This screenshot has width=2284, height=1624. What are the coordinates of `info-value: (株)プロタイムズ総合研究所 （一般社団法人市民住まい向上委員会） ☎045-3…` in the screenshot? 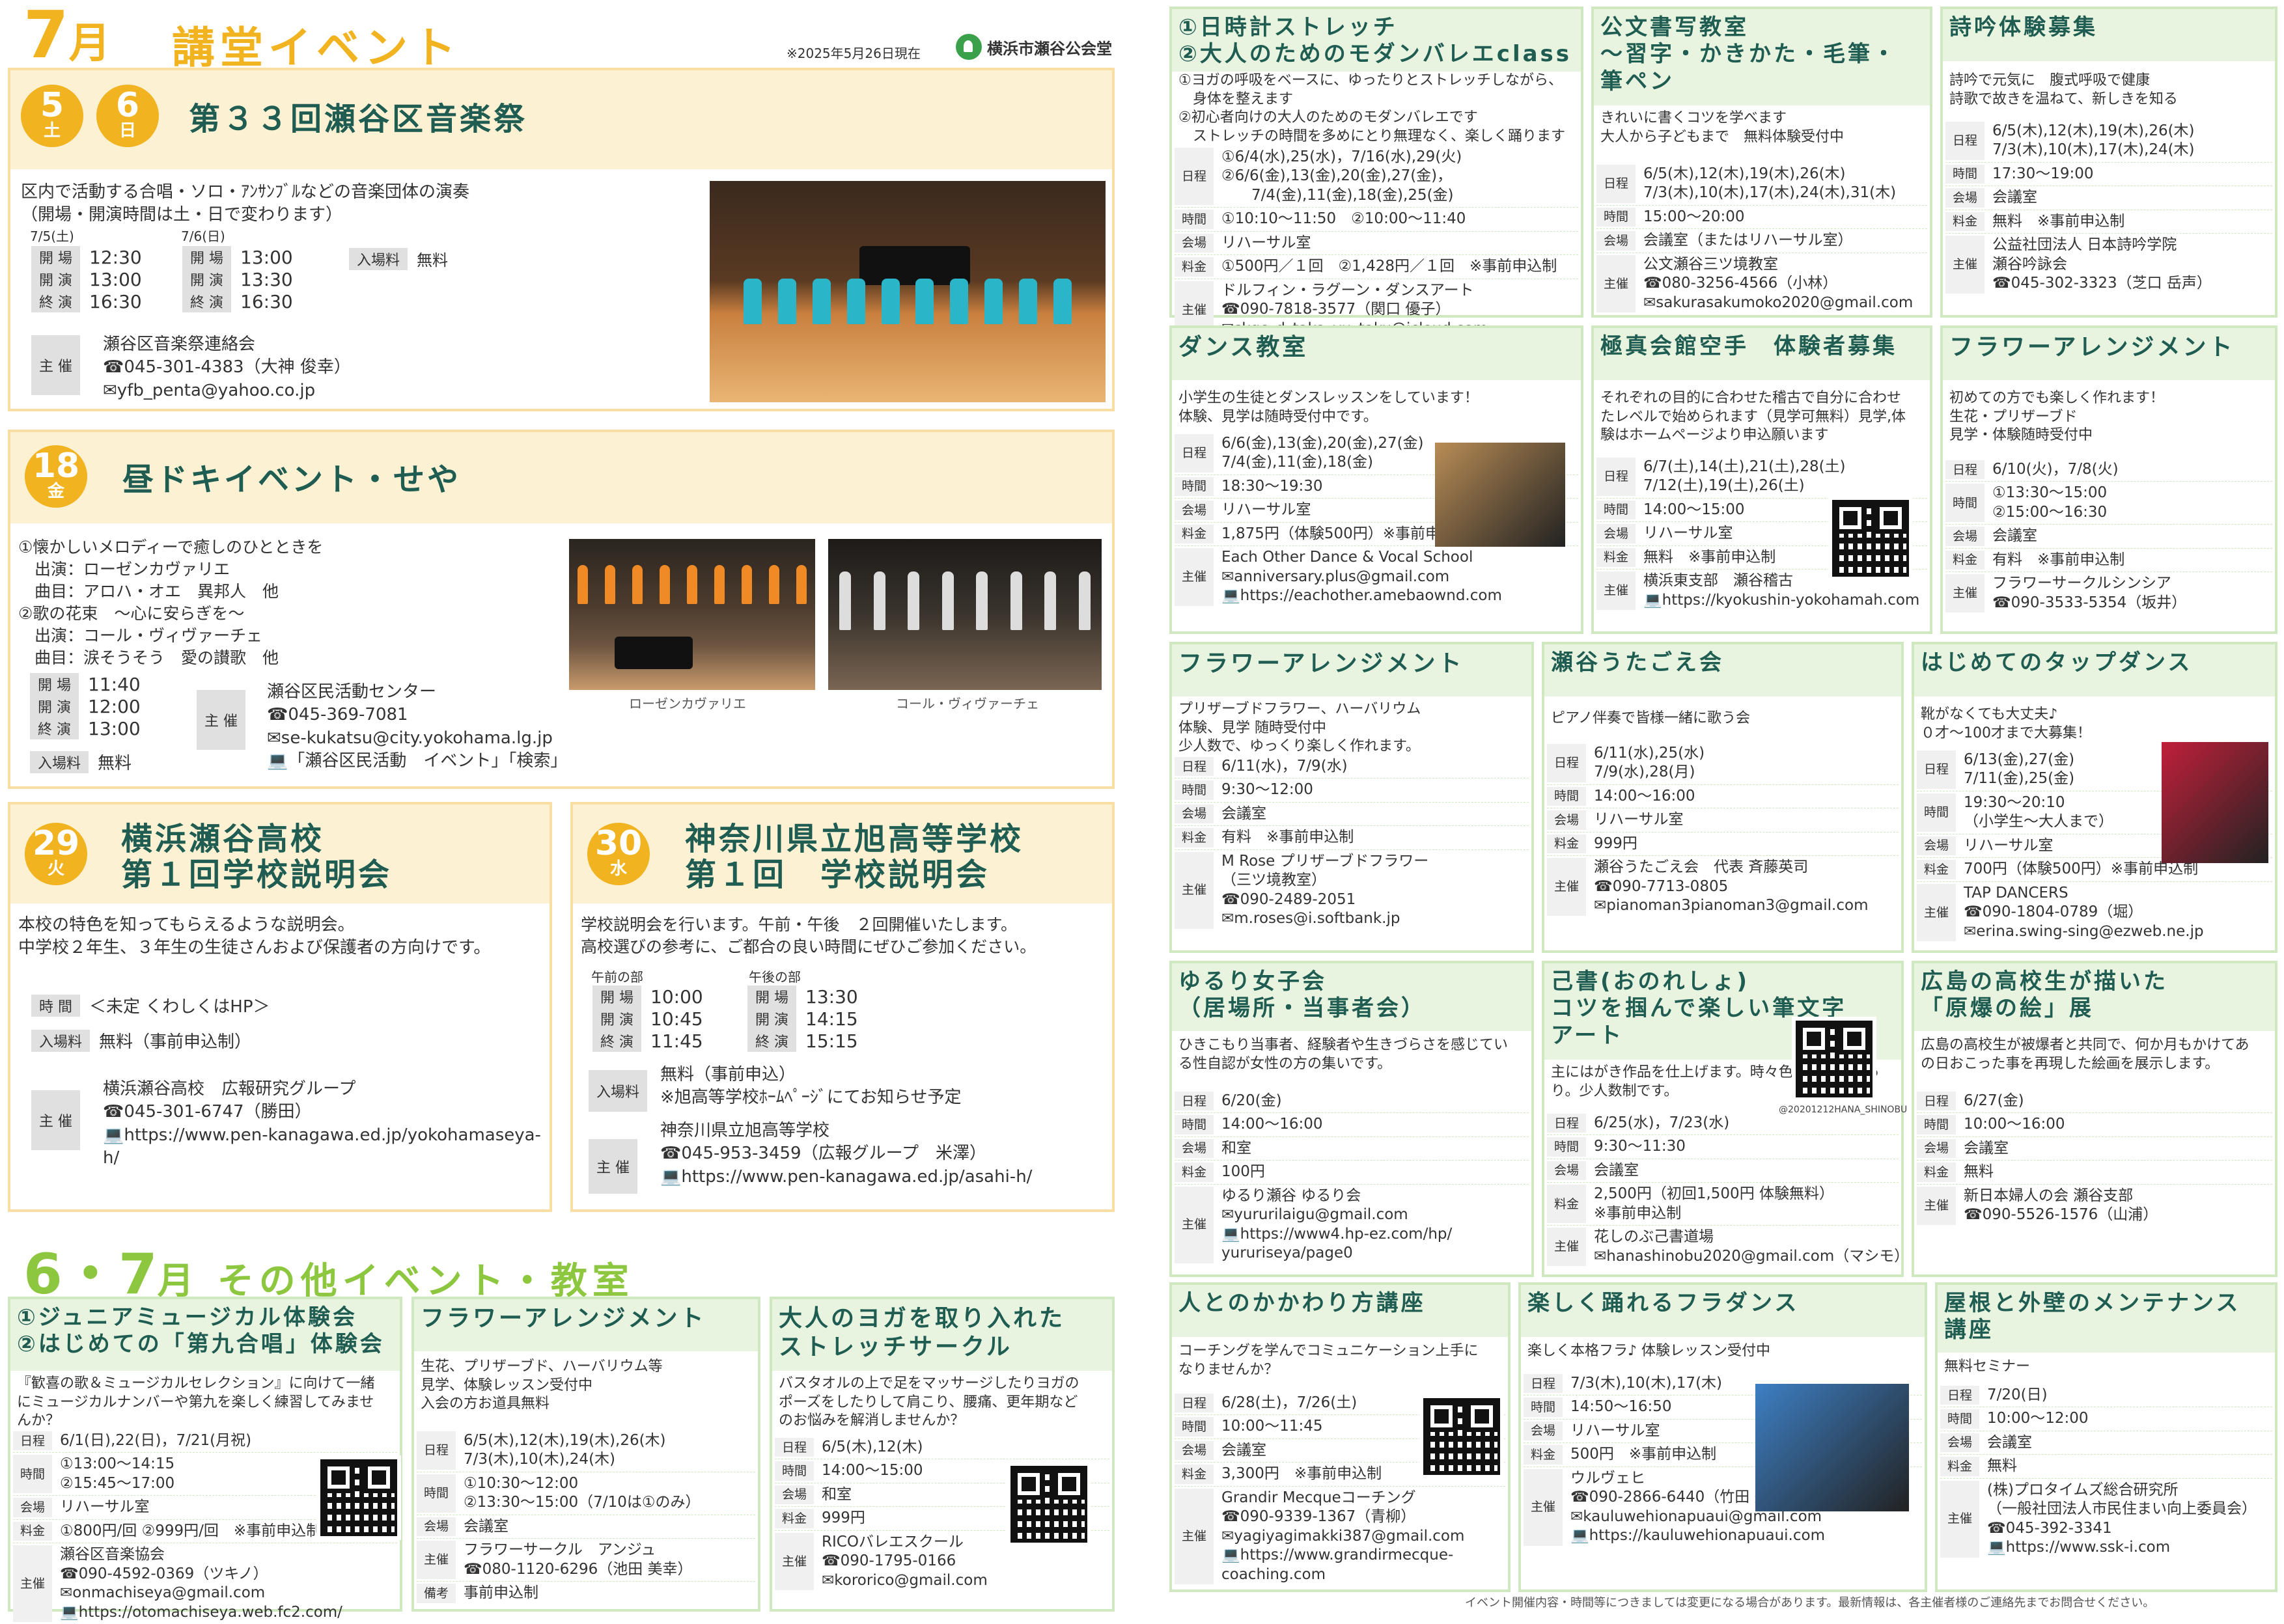 It's located at (2122, 1518).